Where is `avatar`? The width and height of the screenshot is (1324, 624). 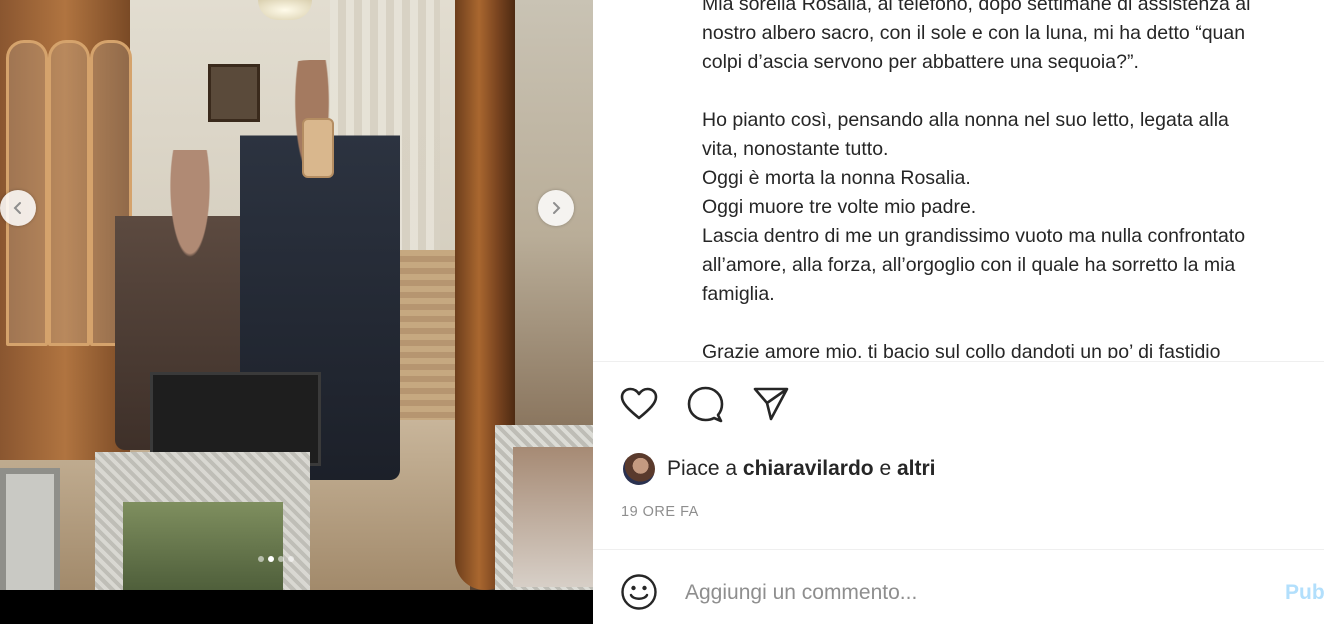 avatar is located at coordinates (639, 469).